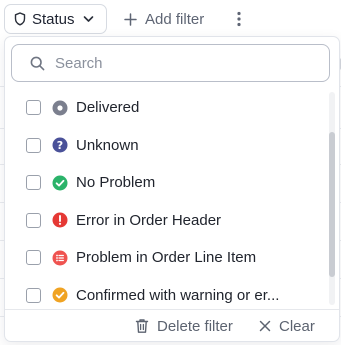  I want to click on option-label: Error in Order Header, so click(149, 220).